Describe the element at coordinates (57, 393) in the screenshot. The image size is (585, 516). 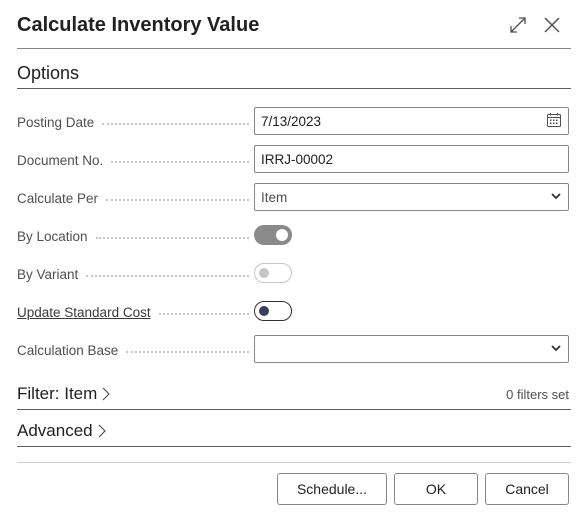
I see `filter-item-title-text: Filter: Item` at that location.